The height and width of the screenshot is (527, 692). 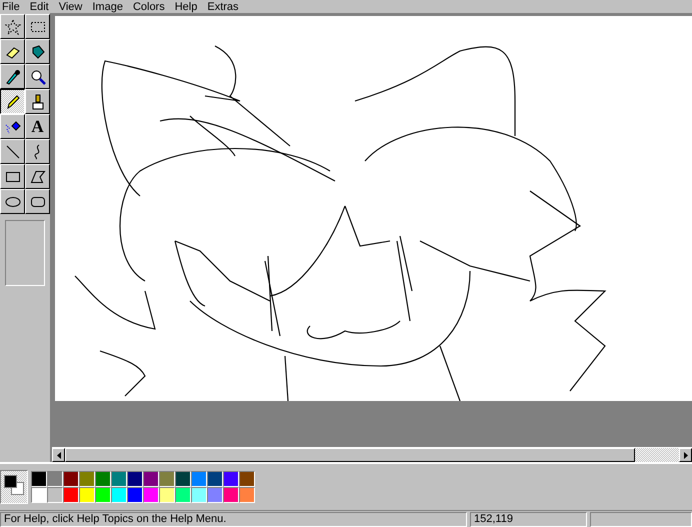 I want to click on menu-item: View, so click(x=70, y=6).